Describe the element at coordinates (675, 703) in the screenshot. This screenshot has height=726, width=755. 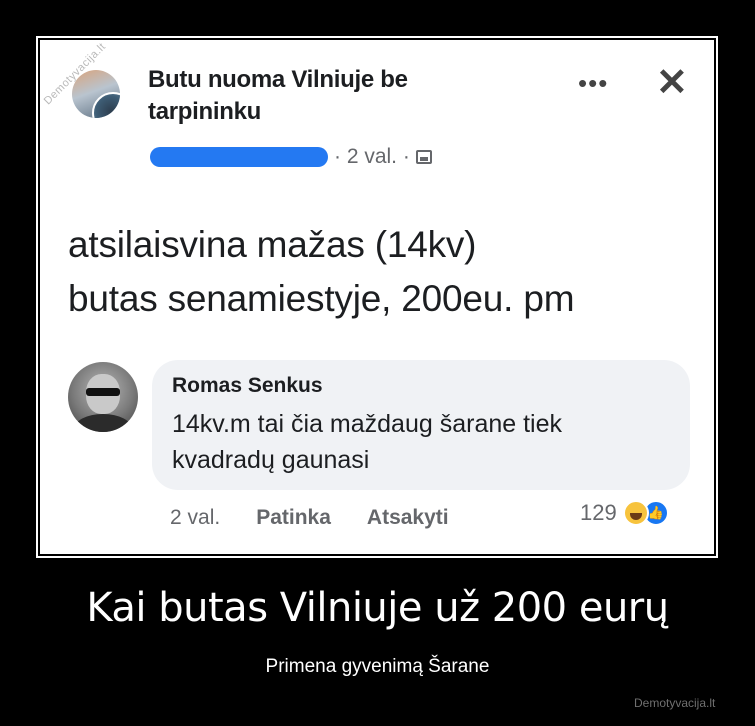
I see `site-watermark: Demotyvacija.lt` at that location.